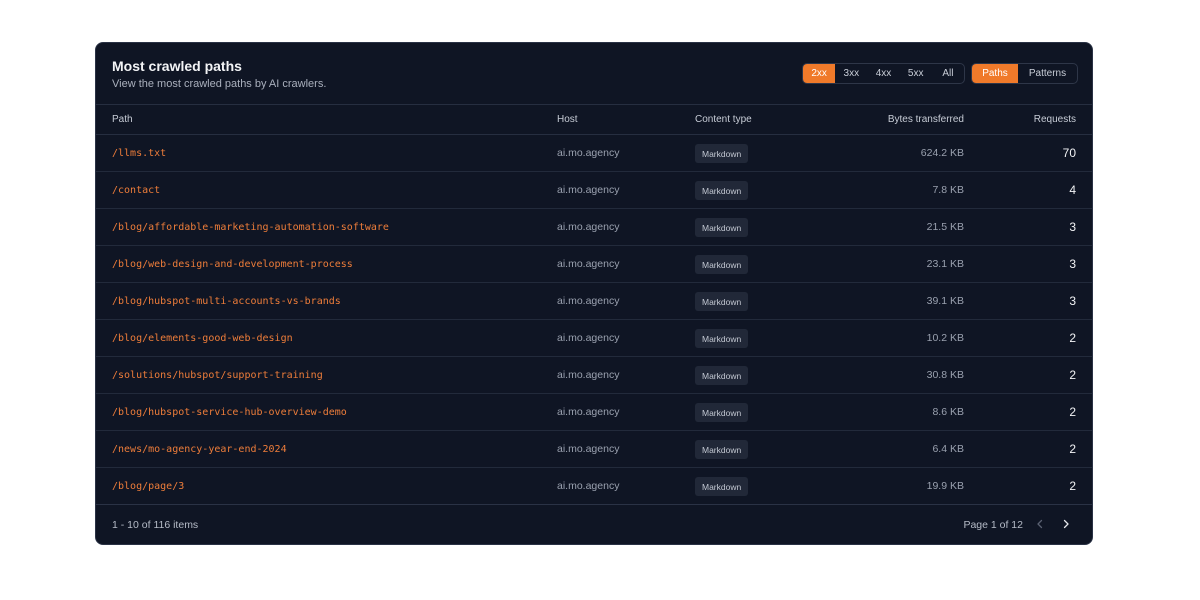 Image resolution: width=1200 pixels, height=600 pixels. What do you see at coordinates (819, 73) in the screenshot?
I see `filter-2xx: 2xx` at bounding box center [819, 73].